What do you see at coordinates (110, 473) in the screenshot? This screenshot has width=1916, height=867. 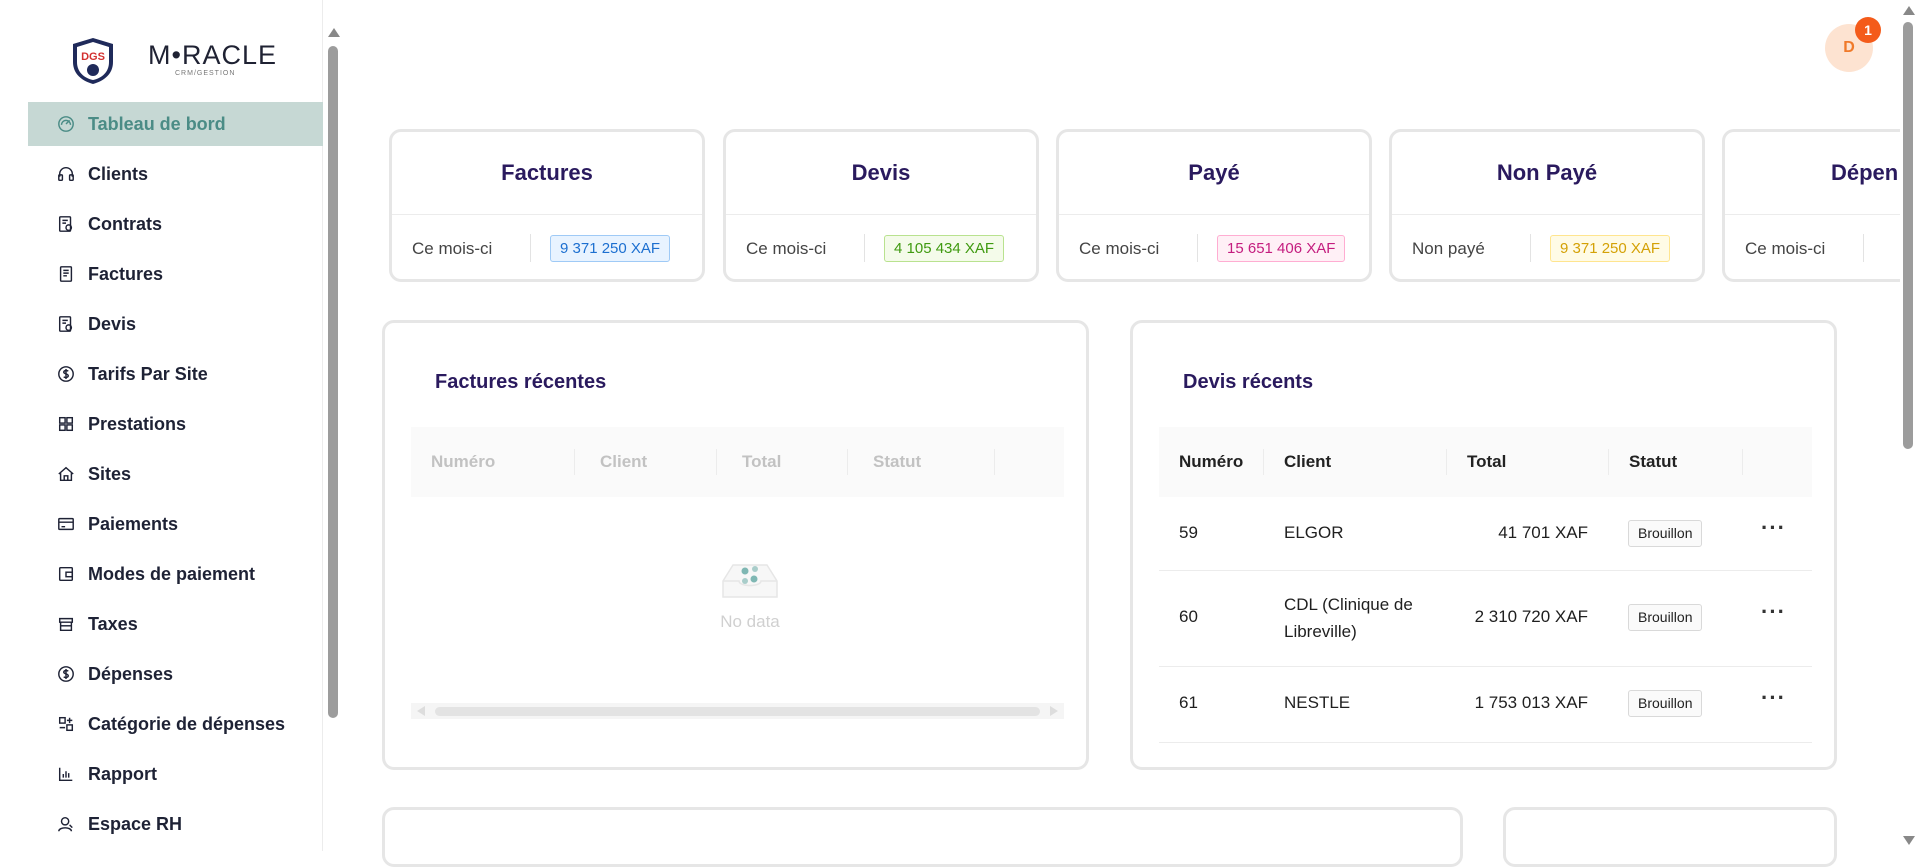 I see `sidebar-item-label: Sites` at bounding box center [110, 473].